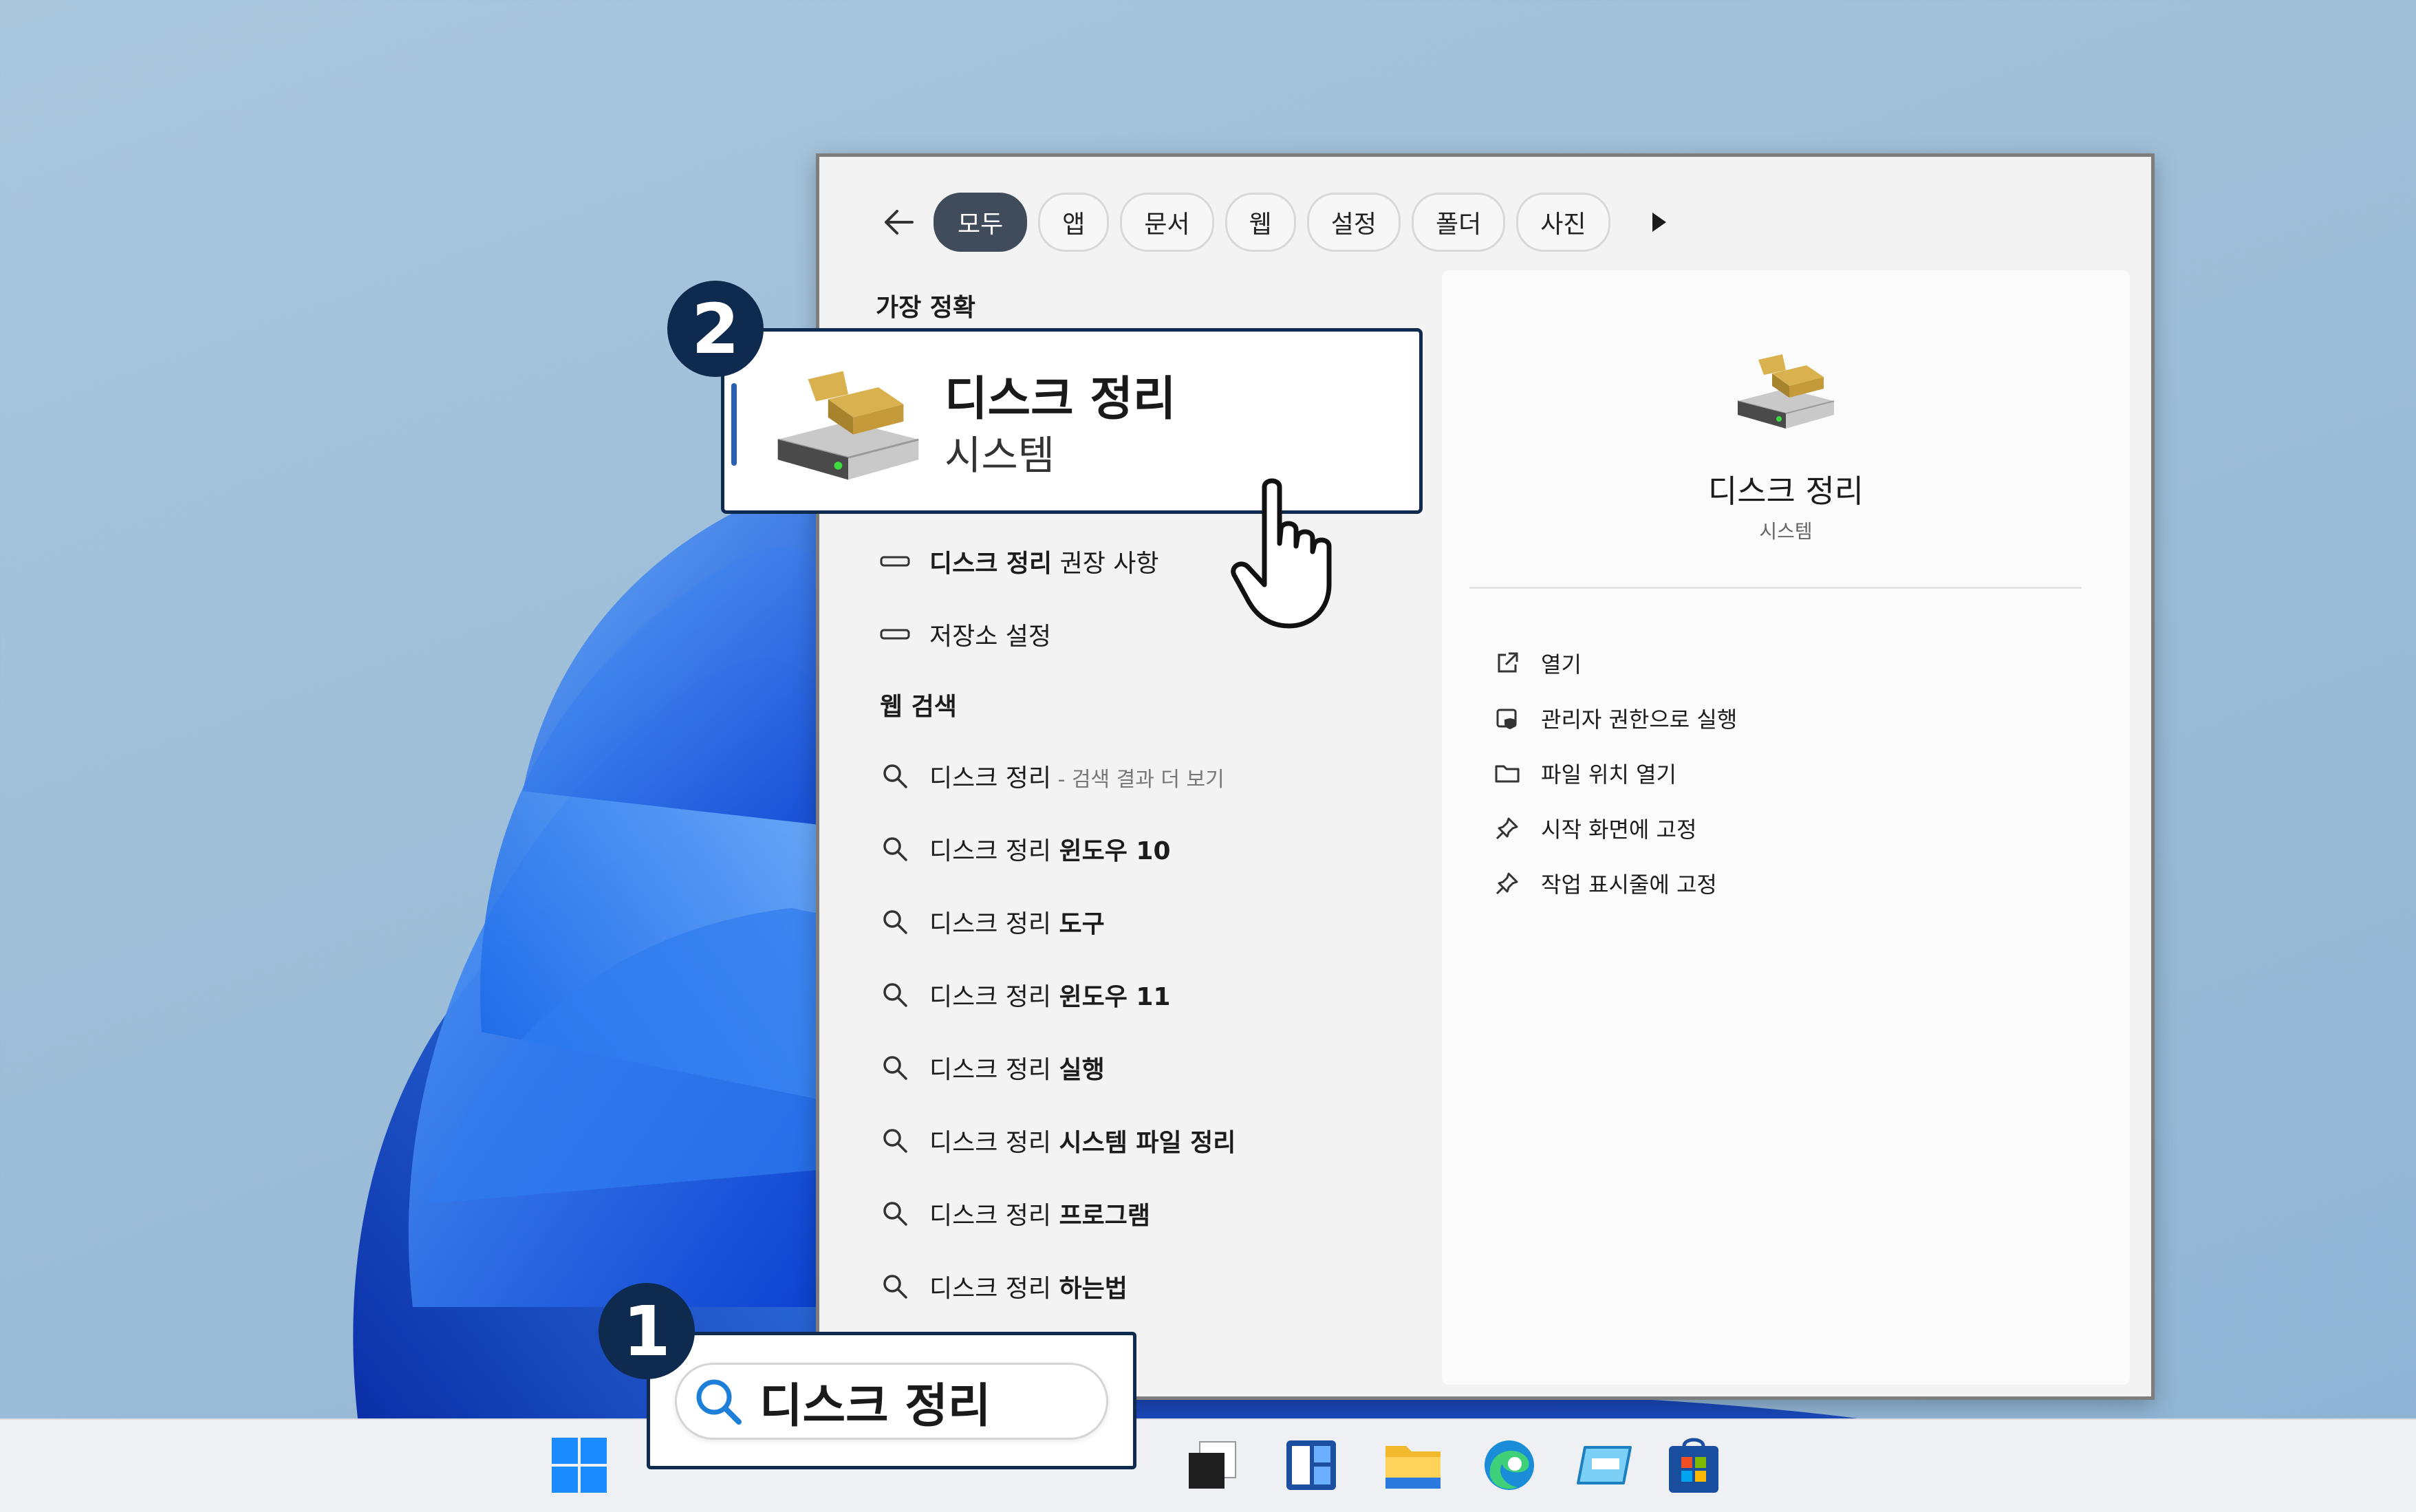 The width and height of the screenshot is (2416, 1512). I want to click on best-match-title: 디스크 정리, so click(1060, 399).